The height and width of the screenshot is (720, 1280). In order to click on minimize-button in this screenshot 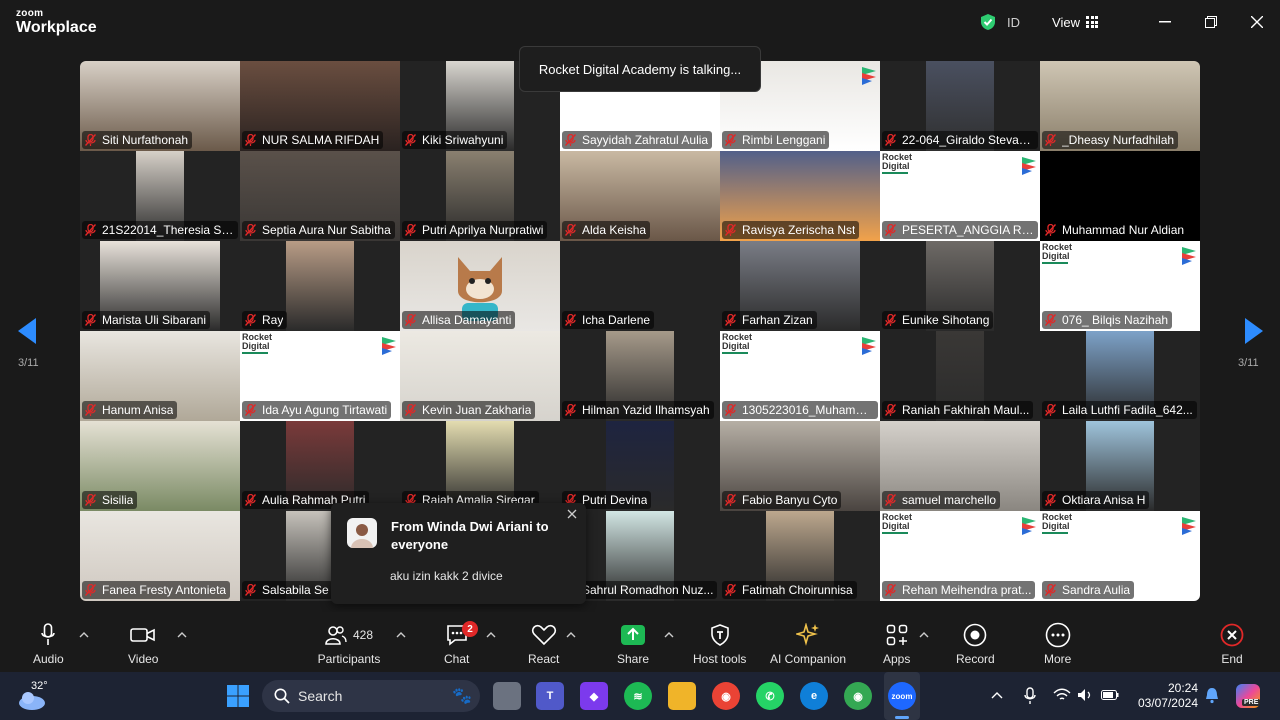, I will do `click(1165, 22)`.